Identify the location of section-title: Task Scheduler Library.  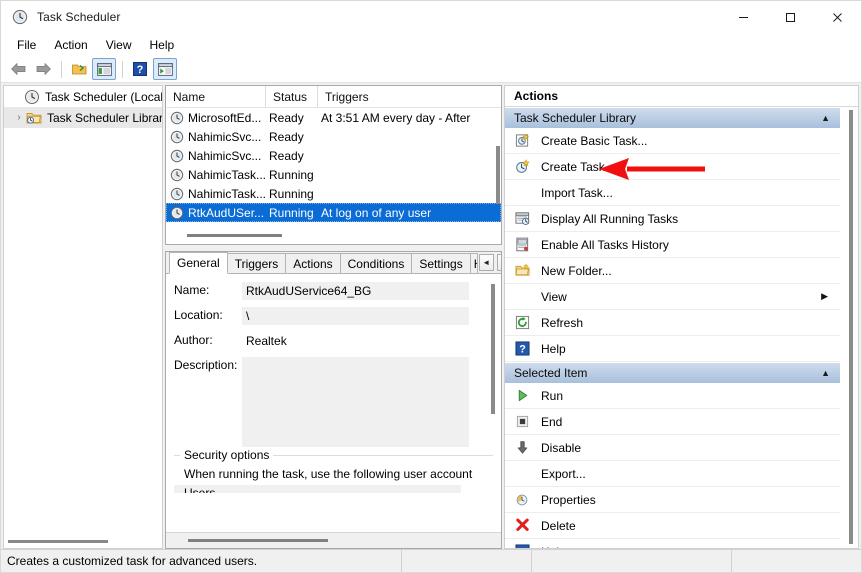
(575, 118).